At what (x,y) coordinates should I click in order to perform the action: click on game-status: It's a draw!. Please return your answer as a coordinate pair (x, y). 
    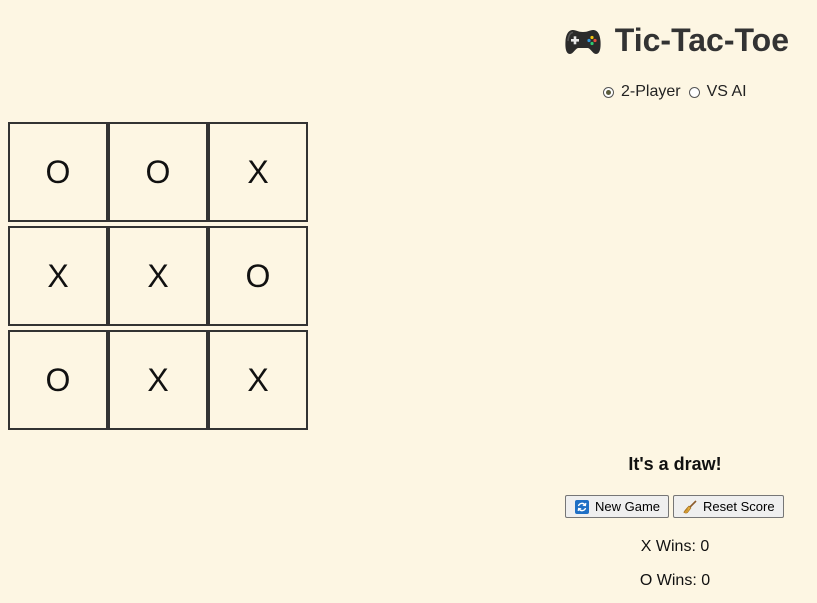
    Looking at the image, I should click on (675, 464).